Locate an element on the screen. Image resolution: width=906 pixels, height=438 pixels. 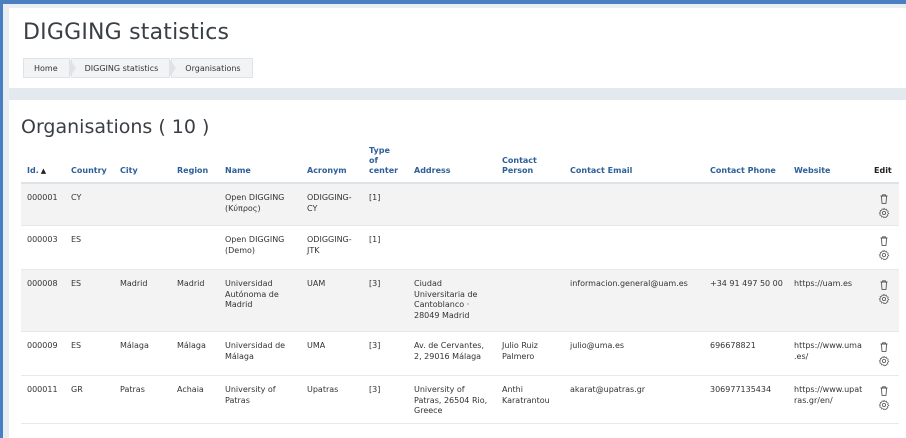
cell-acronym: UMA is located at coordinates (332, 353).